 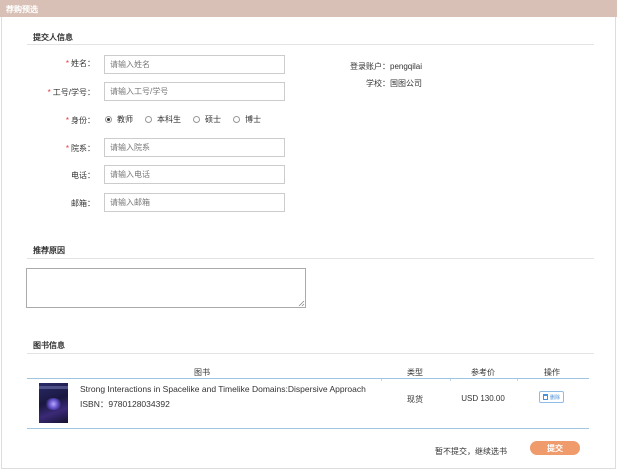 I want to click on account-info: 登录账户：pengqilai, so click(x=386, y=66).